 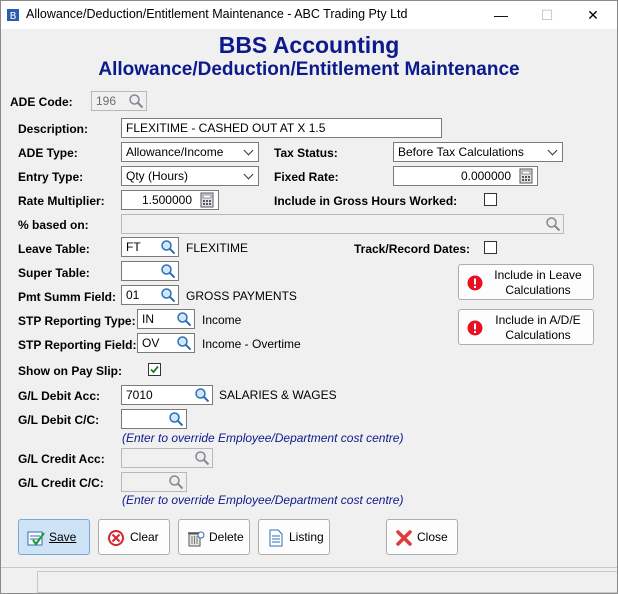 What do you see at coordinates (157, 176) in the screenshot?
I see `entry-type-value: Qty (Hours)` at bounding box center [157, 176].